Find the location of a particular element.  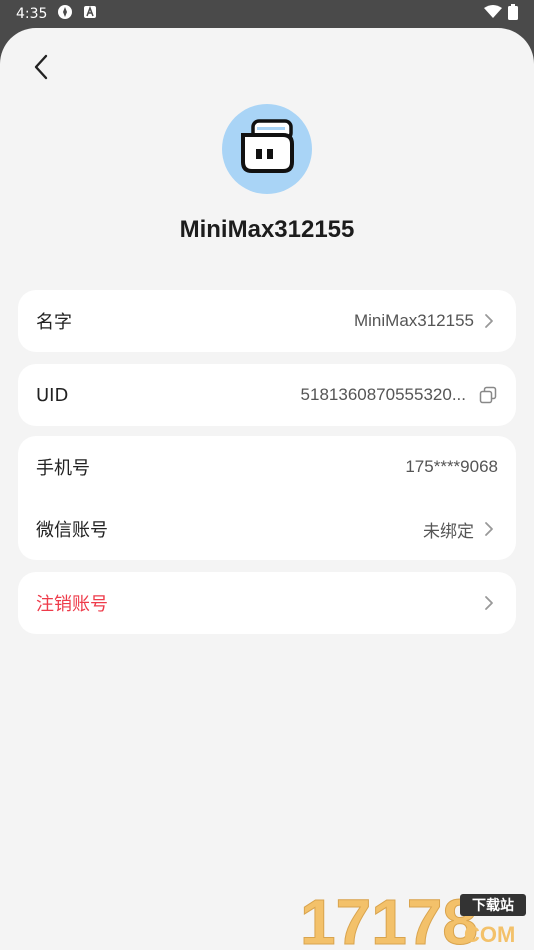

status-right is located at coordinates (501, 14).